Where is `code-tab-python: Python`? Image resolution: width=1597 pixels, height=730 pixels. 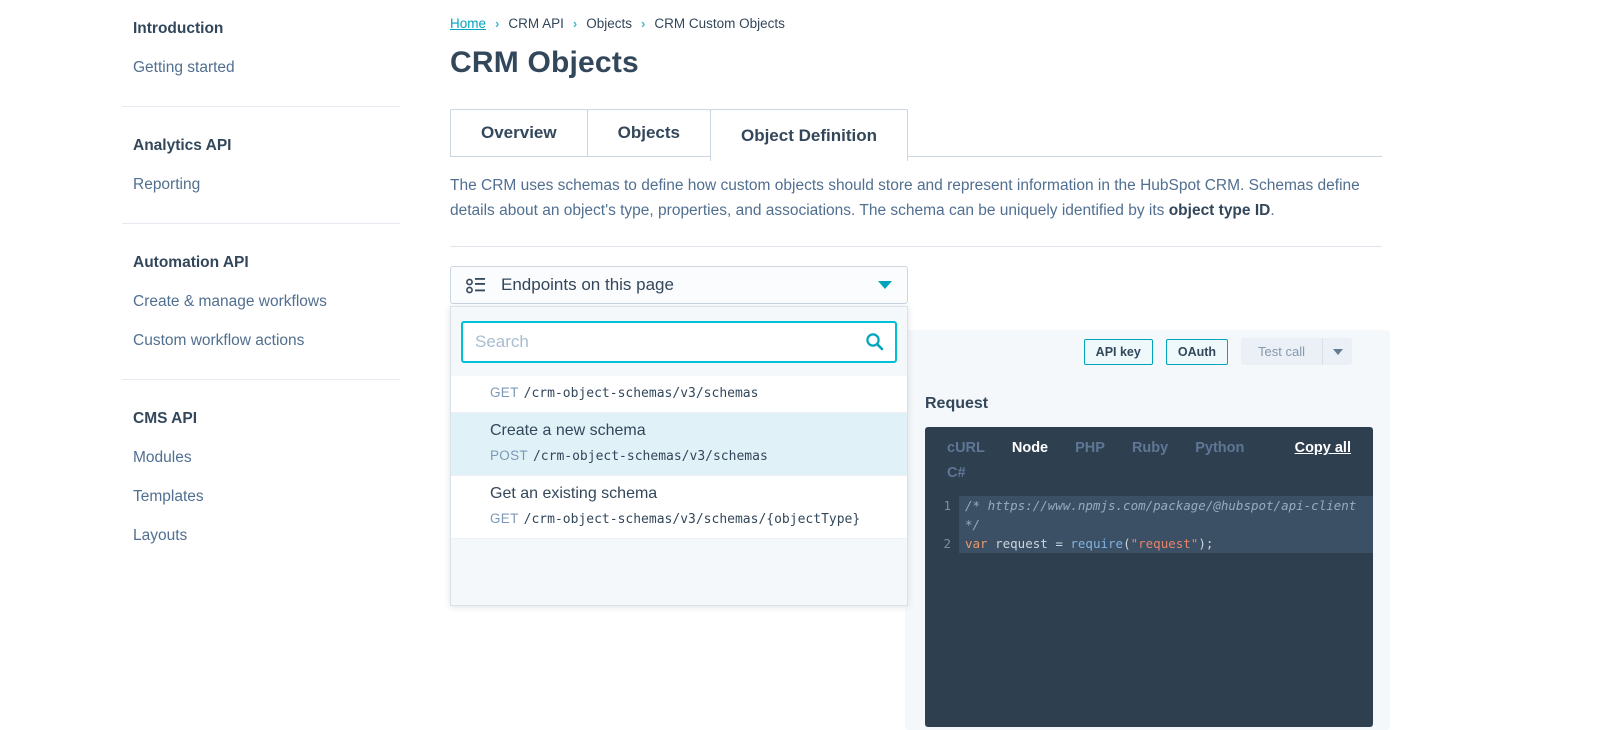
code-tab-python: Python is located at coordinates (1219, 448).